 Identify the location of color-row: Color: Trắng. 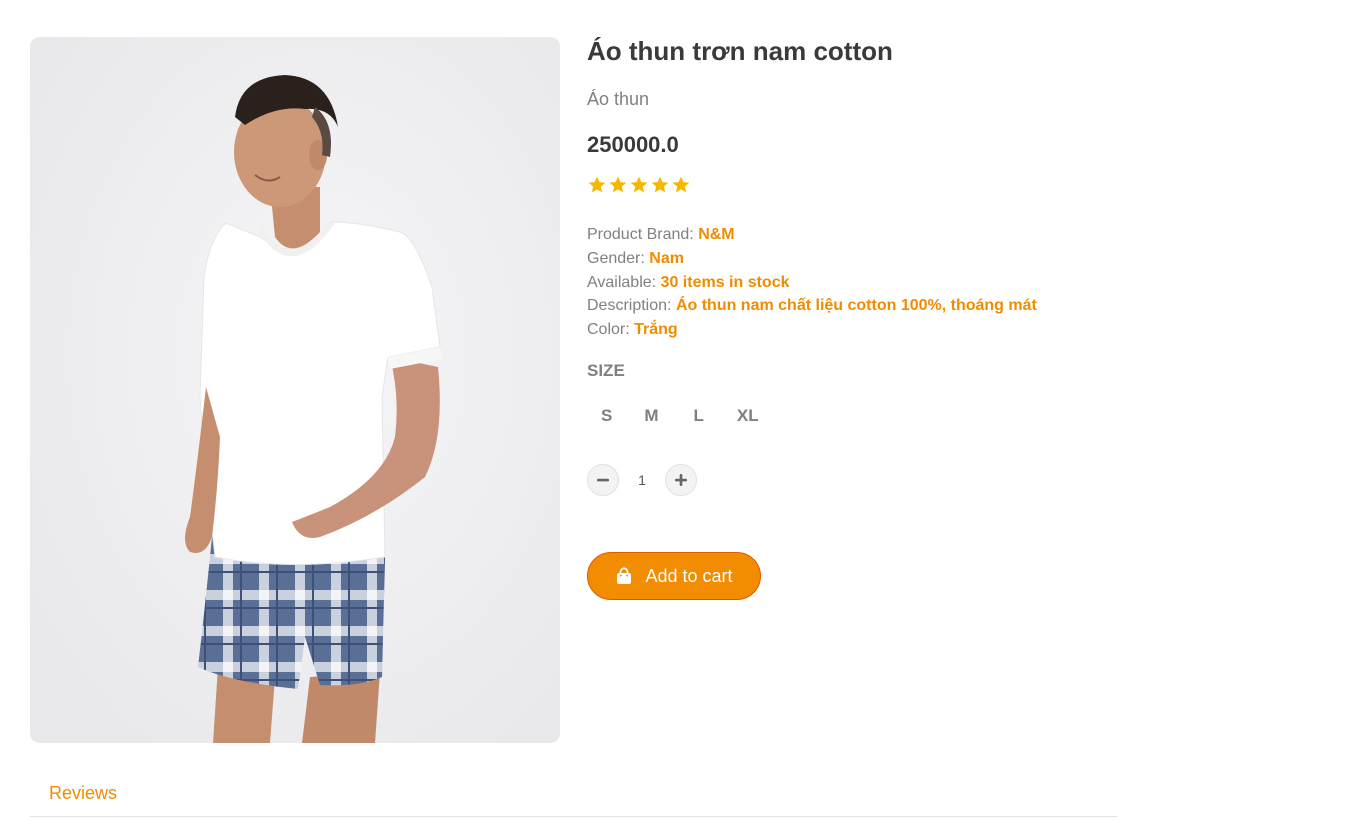
(812, 330).